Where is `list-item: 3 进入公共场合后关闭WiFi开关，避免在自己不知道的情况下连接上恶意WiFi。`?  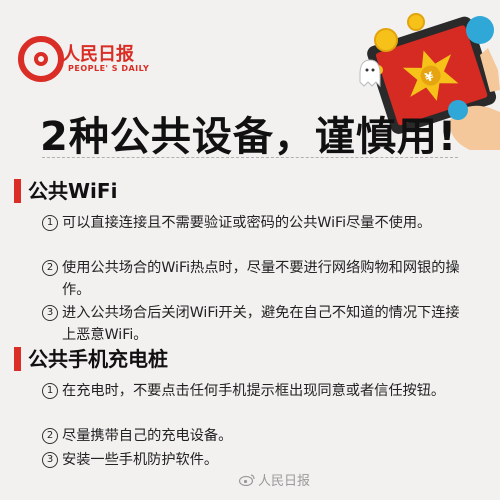 list-item: 3 进入公共场合后关闭WiFi开关，避免在自己不知道的情况下连接上恶意WiFi。 is located at coordinates (252, 324).